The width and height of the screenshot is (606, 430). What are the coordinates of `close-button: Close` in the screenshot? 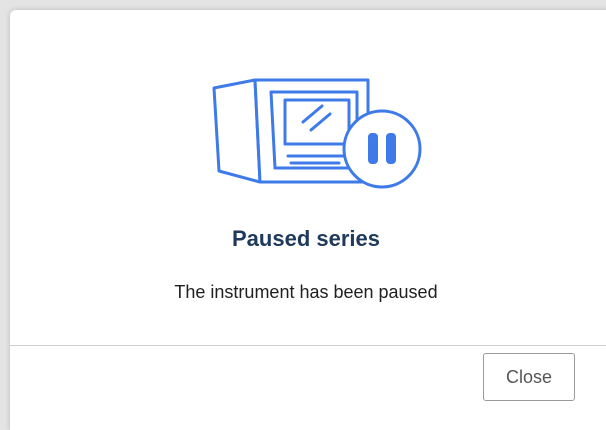 It's located at (529, 377).